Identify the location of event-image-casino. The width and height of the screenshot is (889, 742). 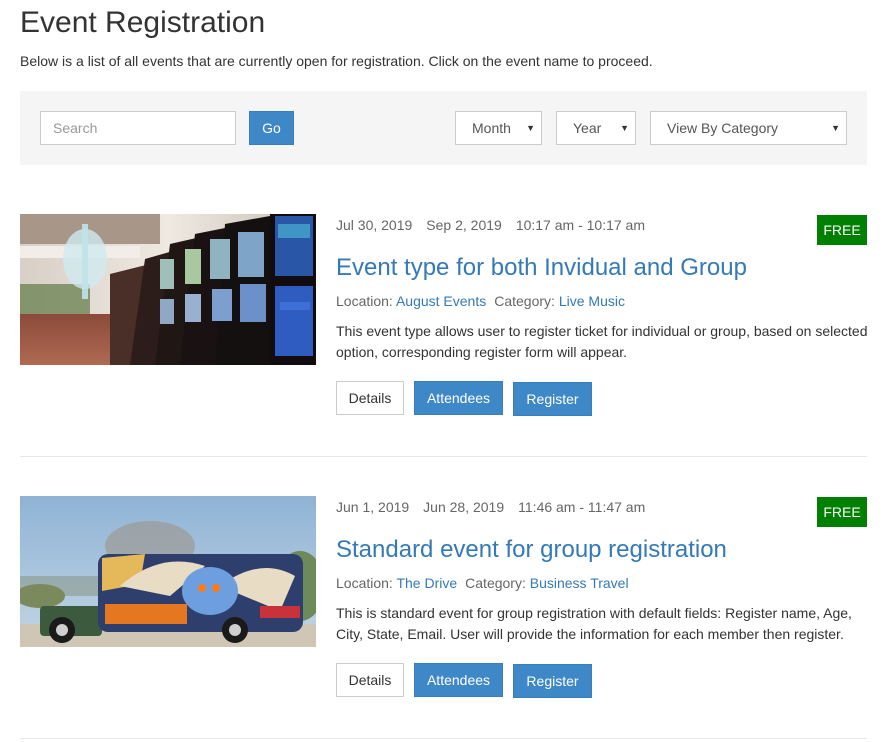
(168, 289).